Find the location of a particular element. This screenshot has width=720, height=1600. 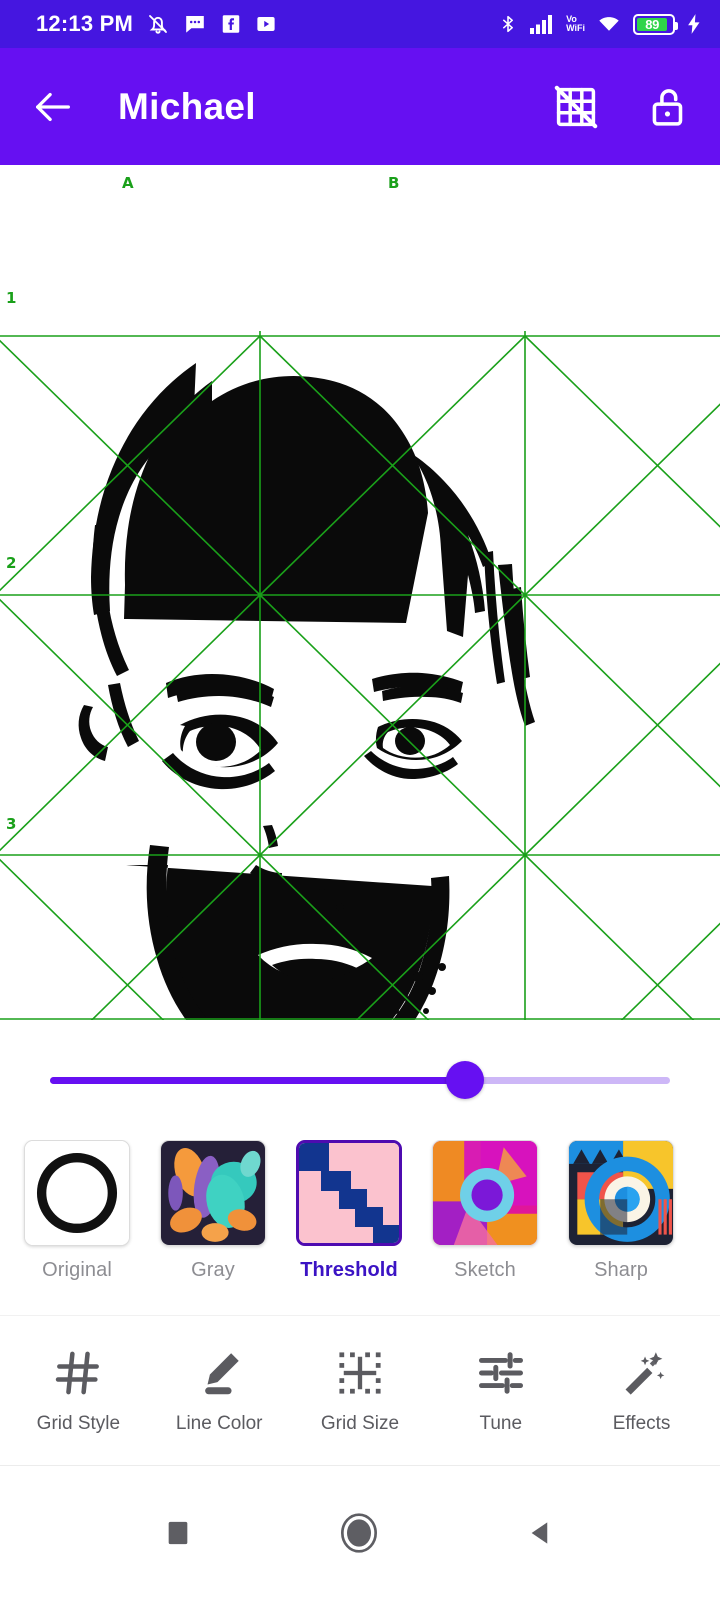

filter-item-sharp: Sharp is located at coordinates (621, 1211).